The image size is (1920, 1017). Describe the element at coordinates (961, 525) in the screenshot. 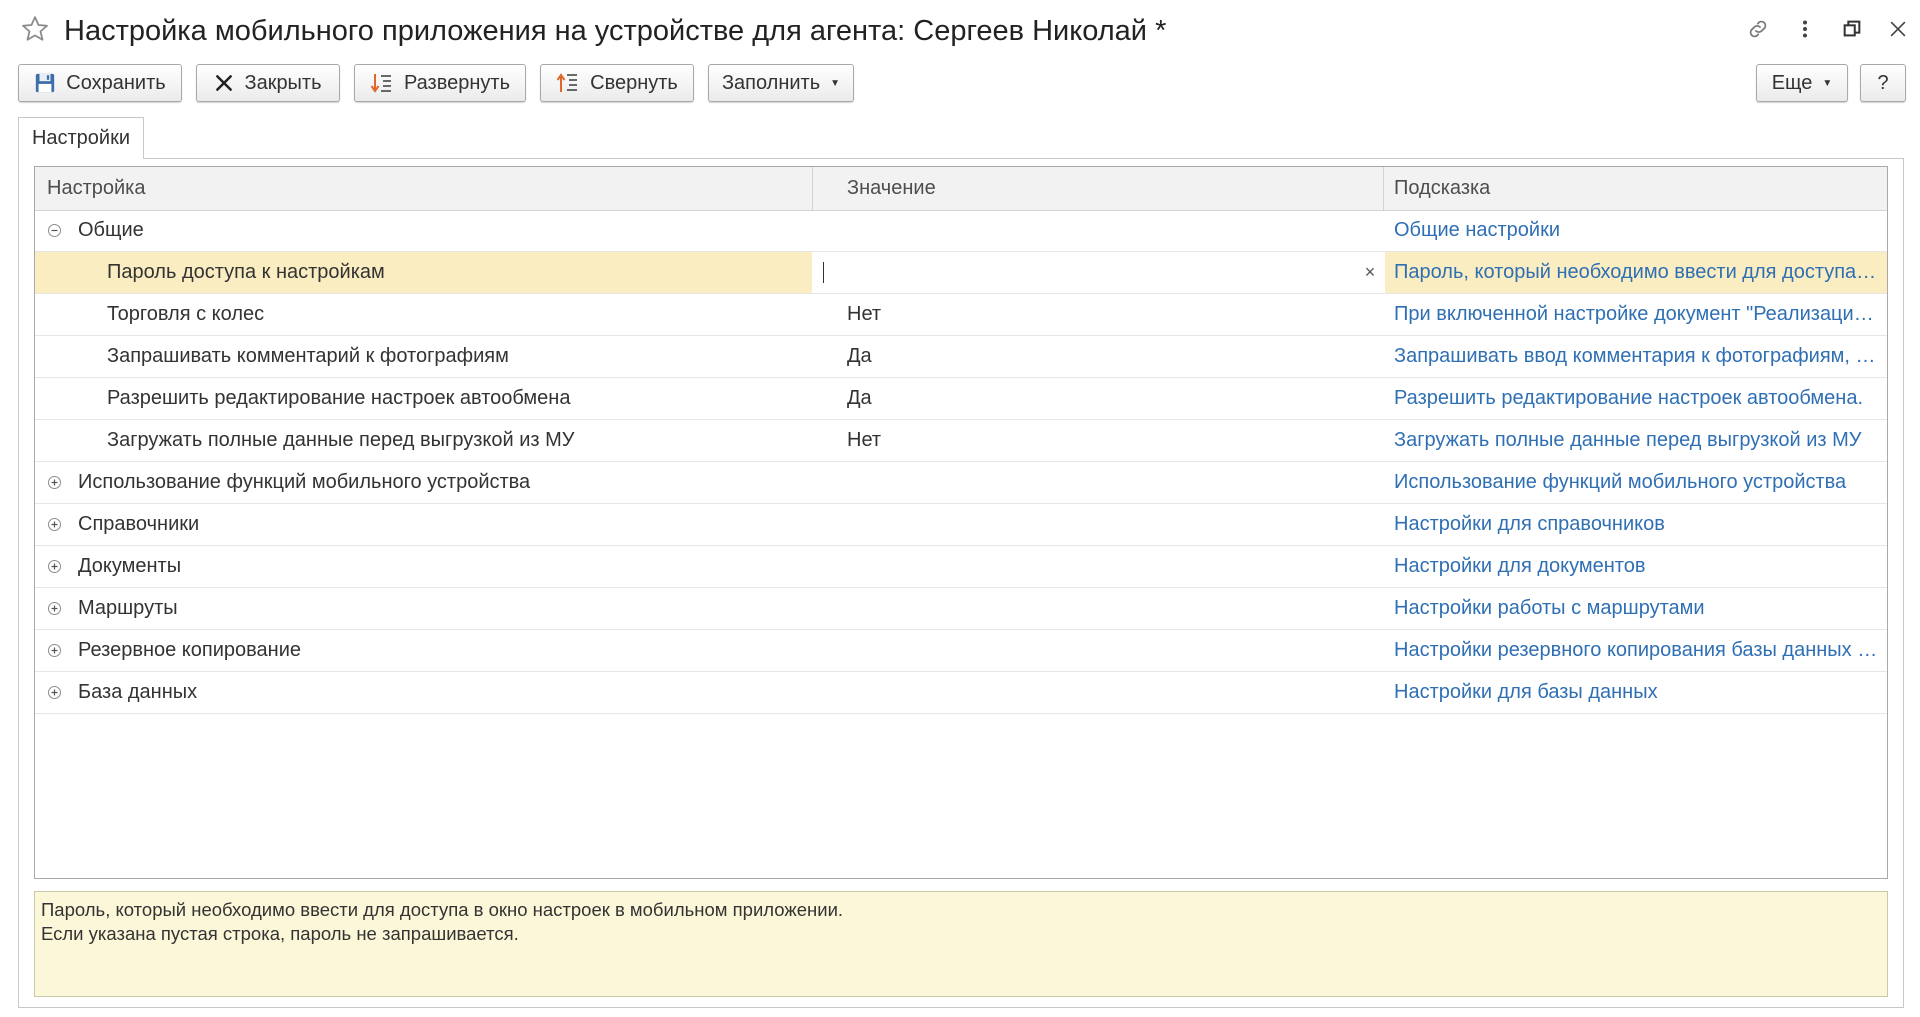

I see `table-row-group-catalogs: Справочники Настройки для справочников` at that location.